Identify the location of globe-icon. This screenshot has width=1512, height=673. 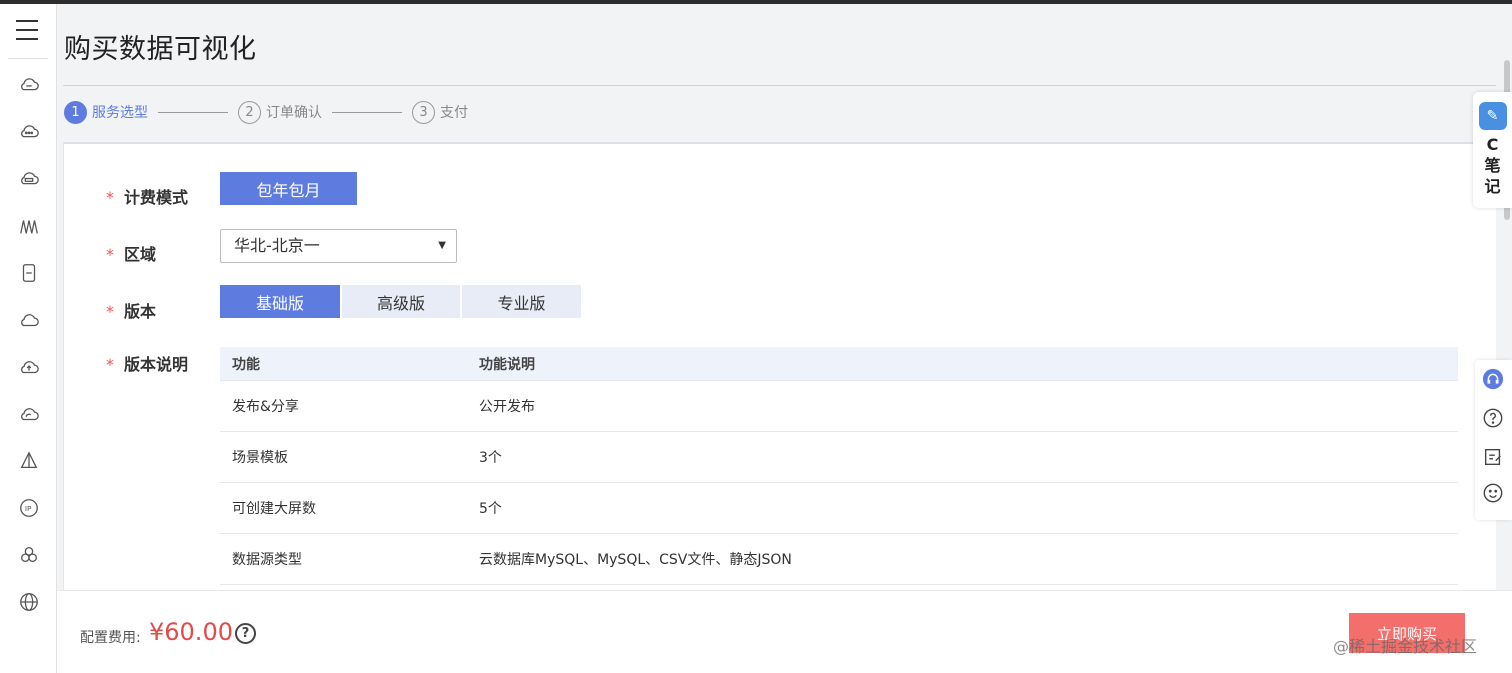
(29, 602).